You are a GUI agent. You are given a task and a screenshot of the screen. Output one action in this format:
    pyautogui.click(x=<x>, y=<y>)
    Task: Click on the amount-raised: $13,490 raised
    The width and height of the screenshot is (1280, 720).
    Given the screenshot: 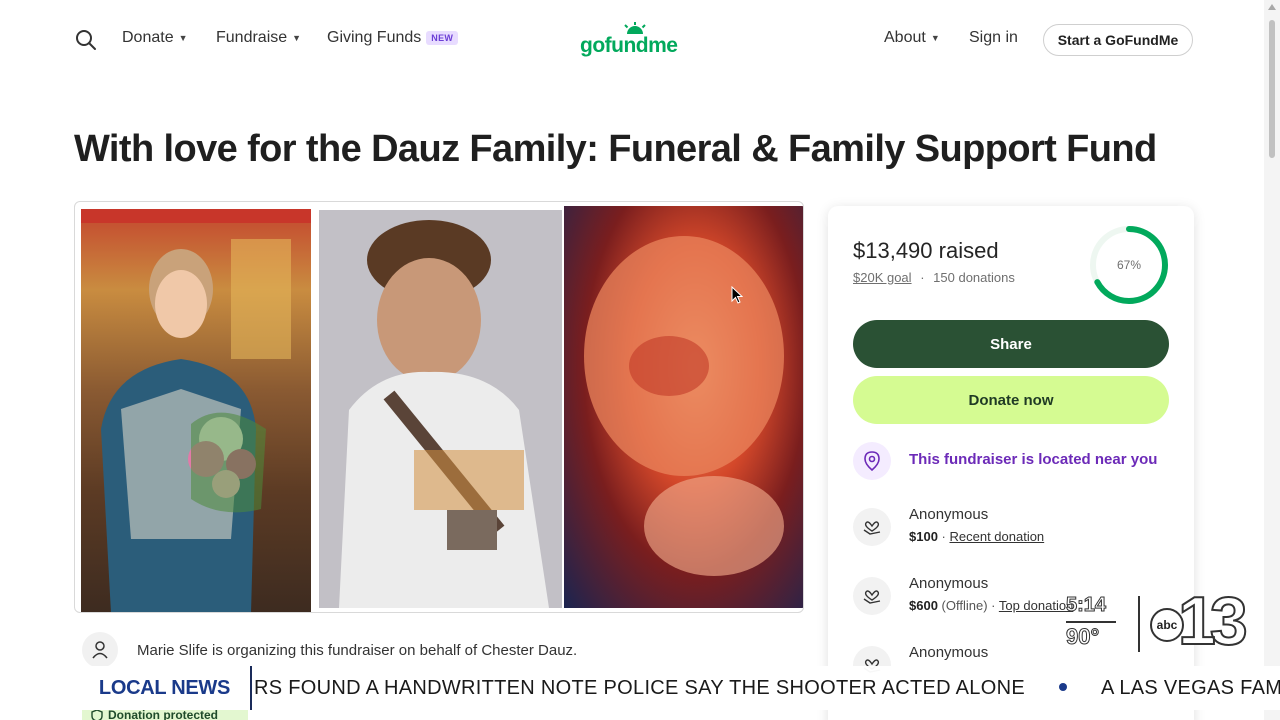 What is the action you would take?
    pyautogui.click(x=926, y=250)
    